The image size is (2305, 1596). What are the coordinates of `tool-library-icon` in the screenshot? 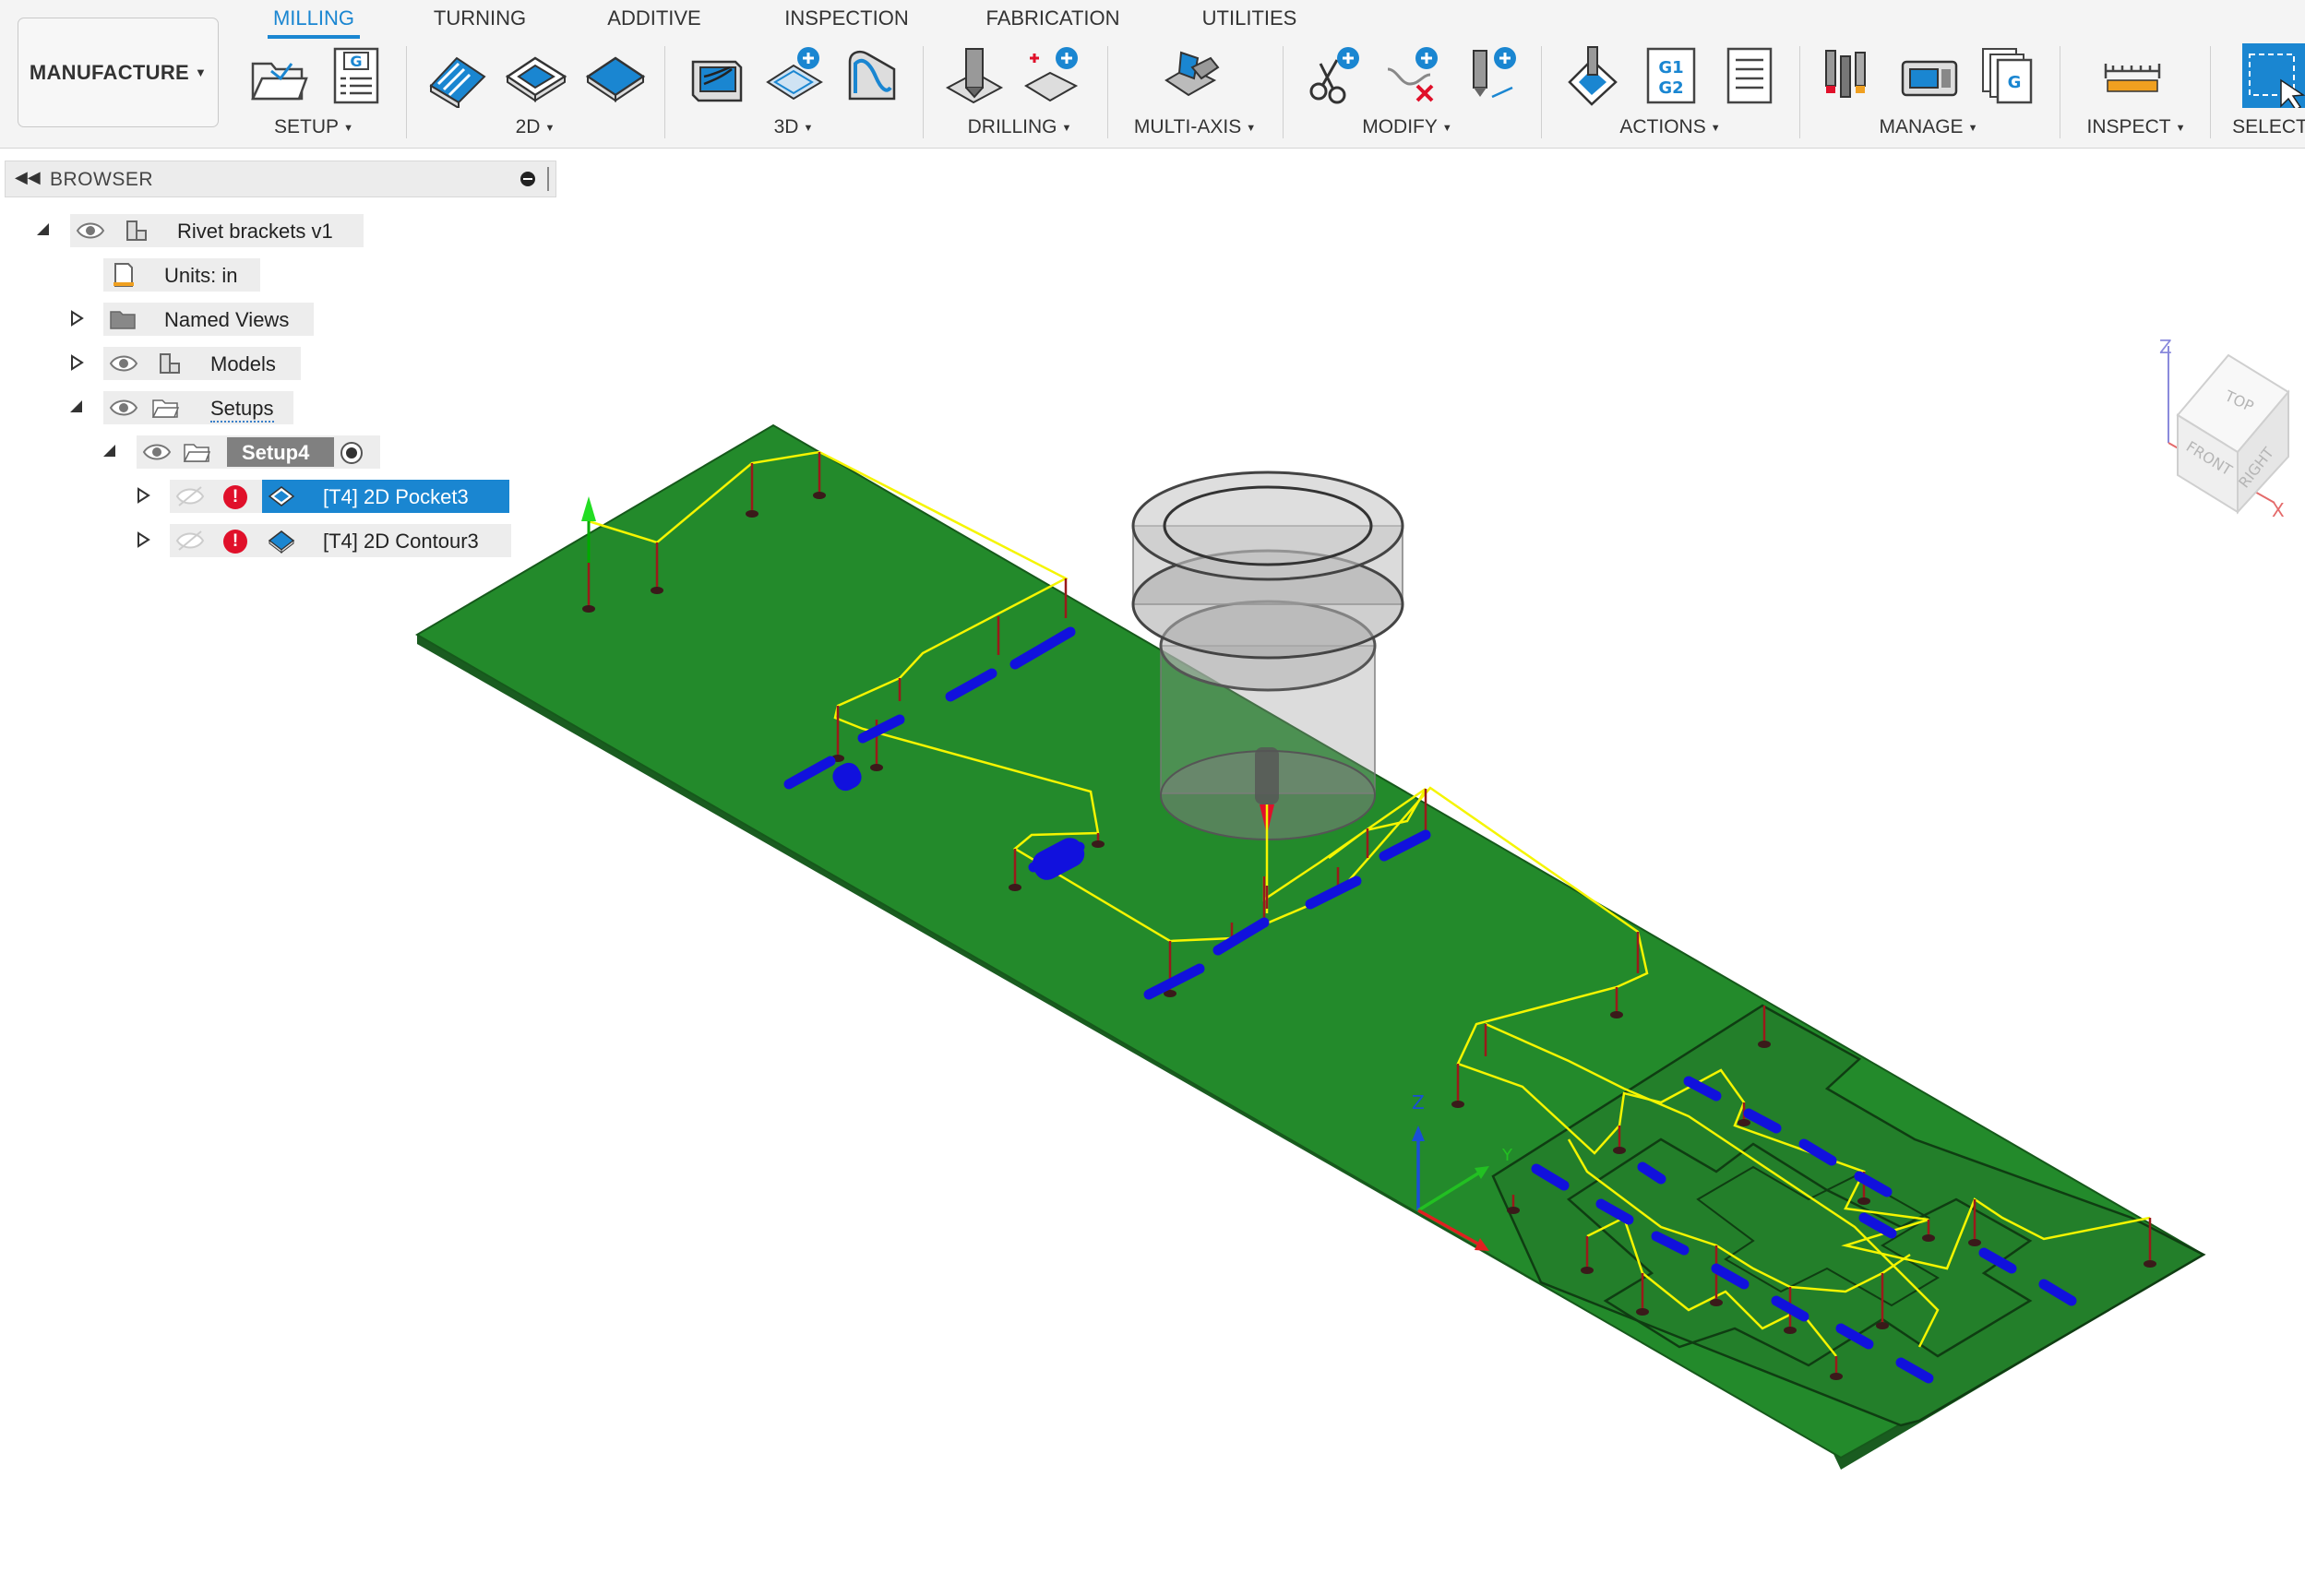 It's located at (1845, 74).